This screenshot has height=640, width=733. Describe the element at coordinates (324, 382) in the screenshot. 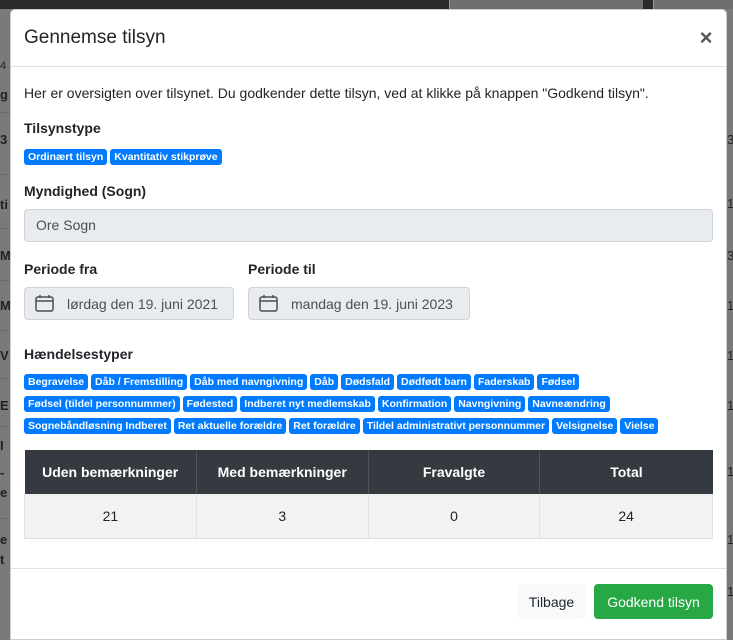

I see `badge: Dåb` at that location.